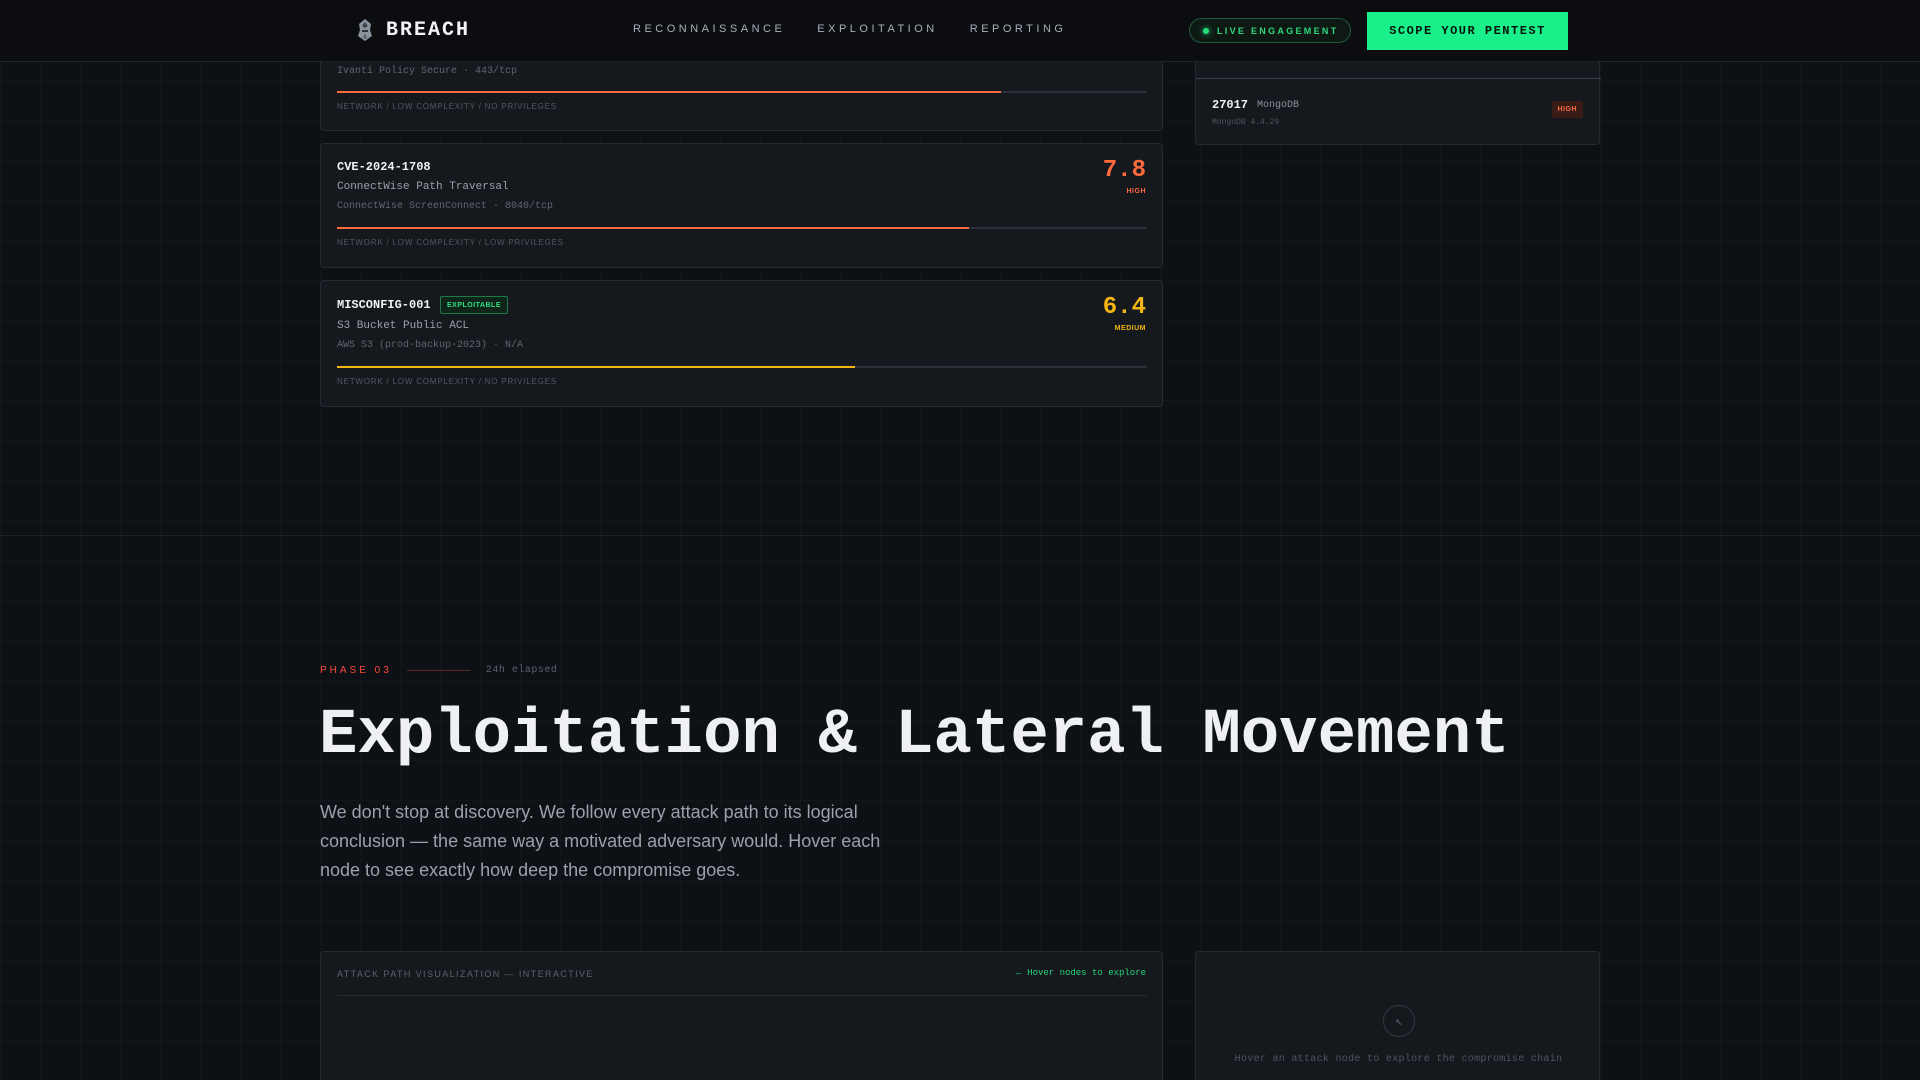 This screenshot has height=1080, width=1920. I want to click on nav-link-exploitation: EXPLOITATION, so click(877, 29).